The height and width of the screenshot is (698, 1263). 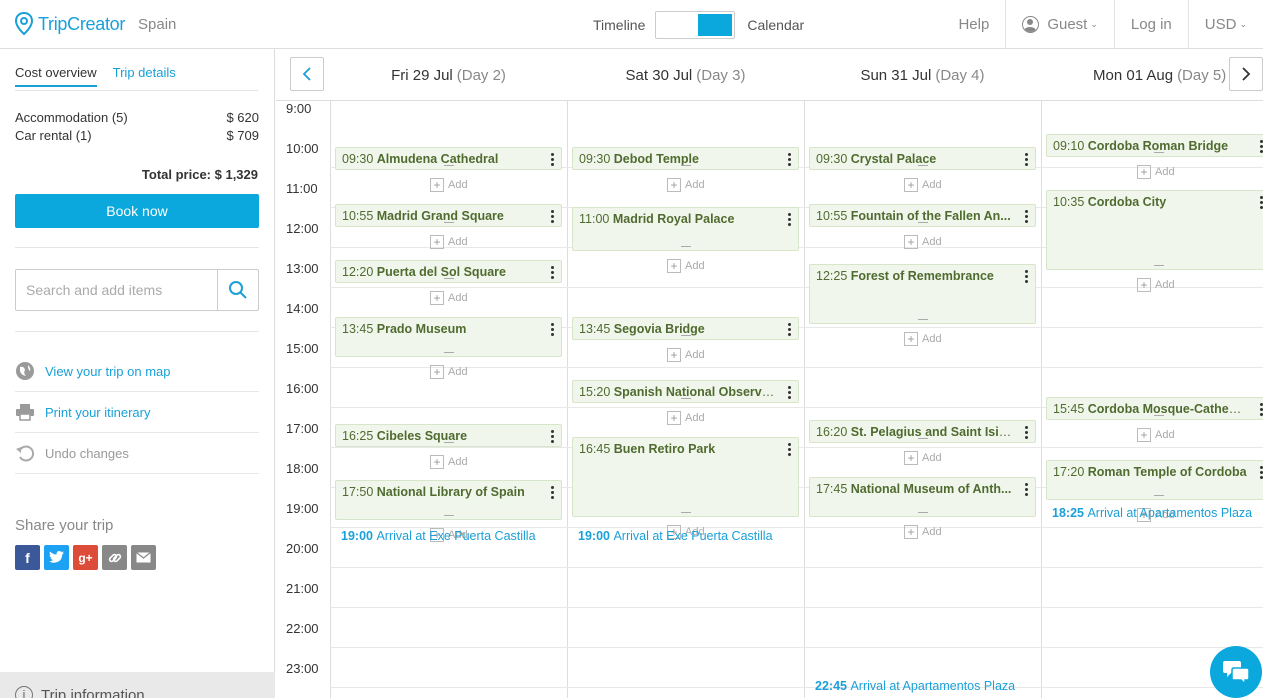 What do you see at coordinates (85, 557) in the screenshot?
I see `google-plus-icon: g+` at bounding box center [85, 557].